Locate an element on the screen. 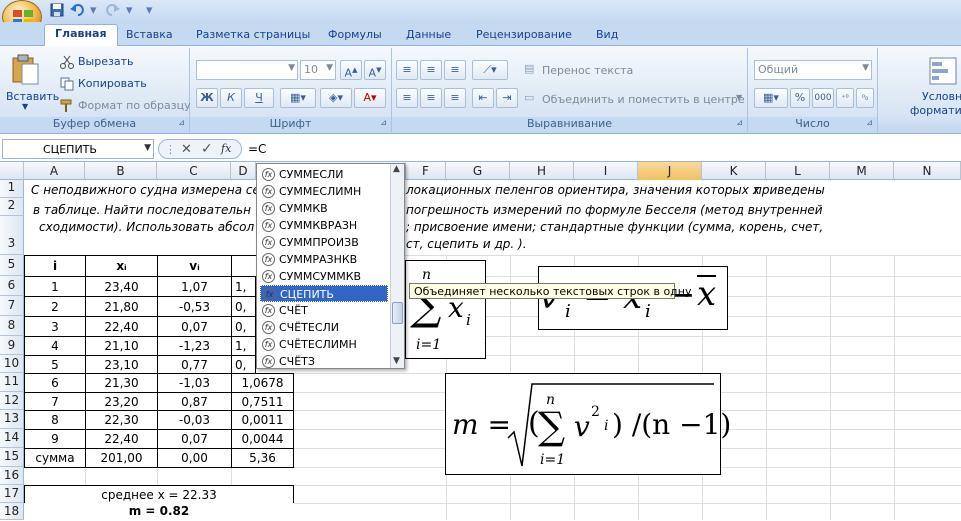 This screenshot has width=961, height=521. check-icon: ✓ is located at coordinates (207, 149).